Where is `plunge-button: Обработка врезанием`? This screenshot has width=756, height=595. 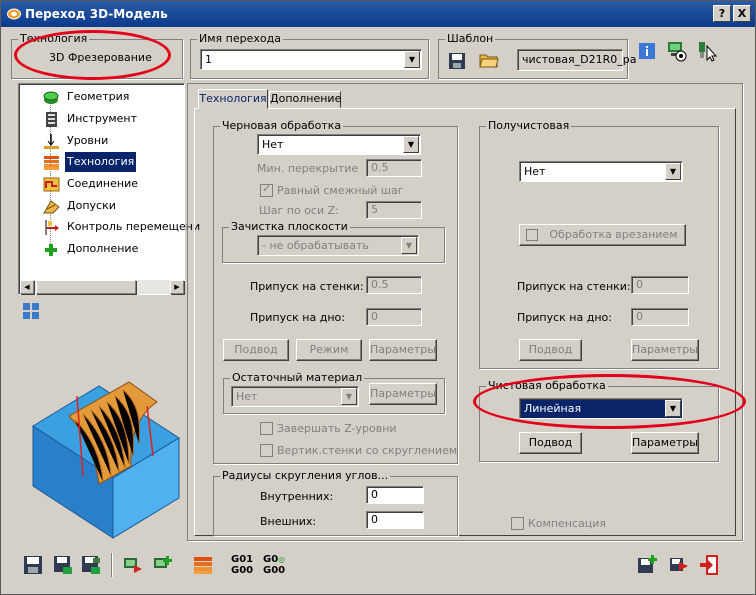
plunge-button: Обработка врезанием is located at coordinates (602, 235).